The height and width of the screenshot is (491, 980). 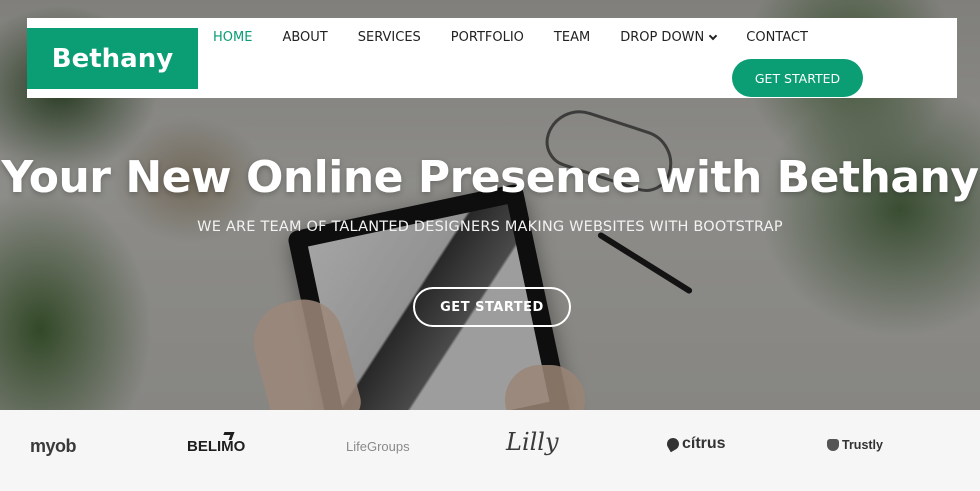 I want to click on client-name: Lilly, so click(x=532, y=442).